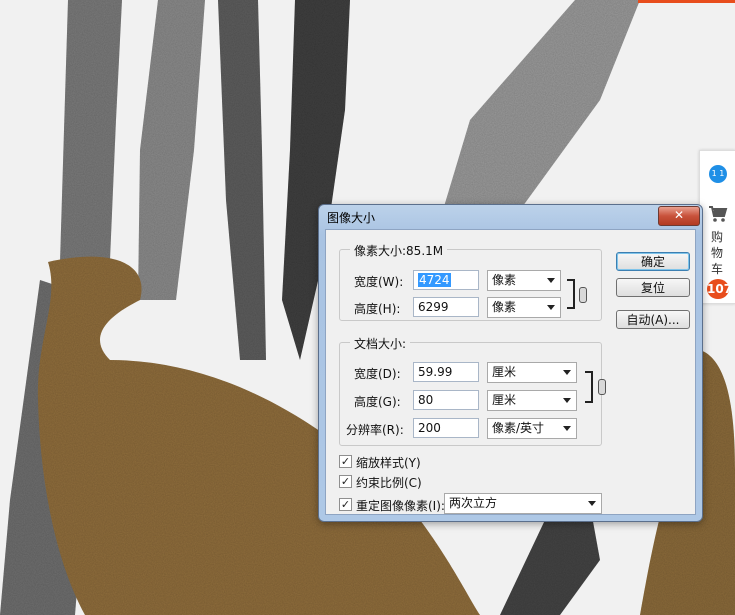 Image resolution: width=735 pixels, height=615 pixels. What do you see at coordinates (426, 400) in the screenshot?
I see `doc-height-value: 80` at bounding box center [426, 400].